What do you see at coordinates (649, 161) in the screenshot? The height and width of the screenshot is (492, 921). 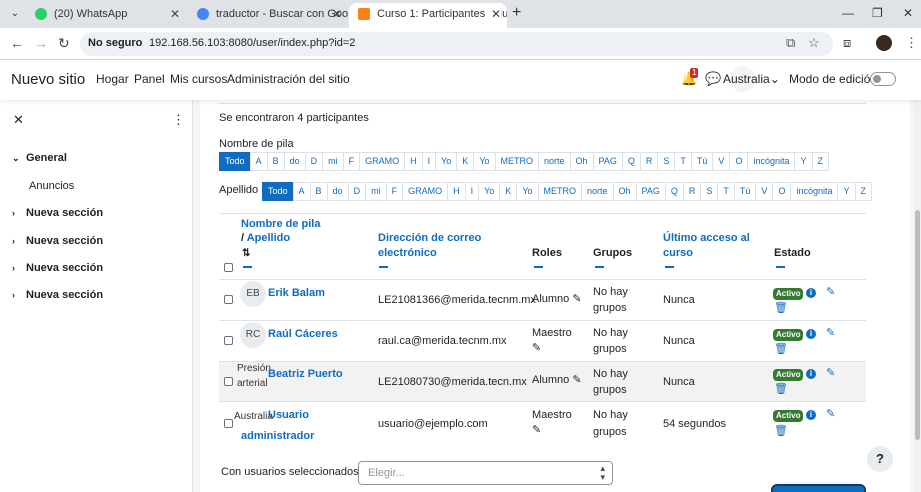 I see `first-name-filter-letter-button: R` at bounding box center [649, 161].